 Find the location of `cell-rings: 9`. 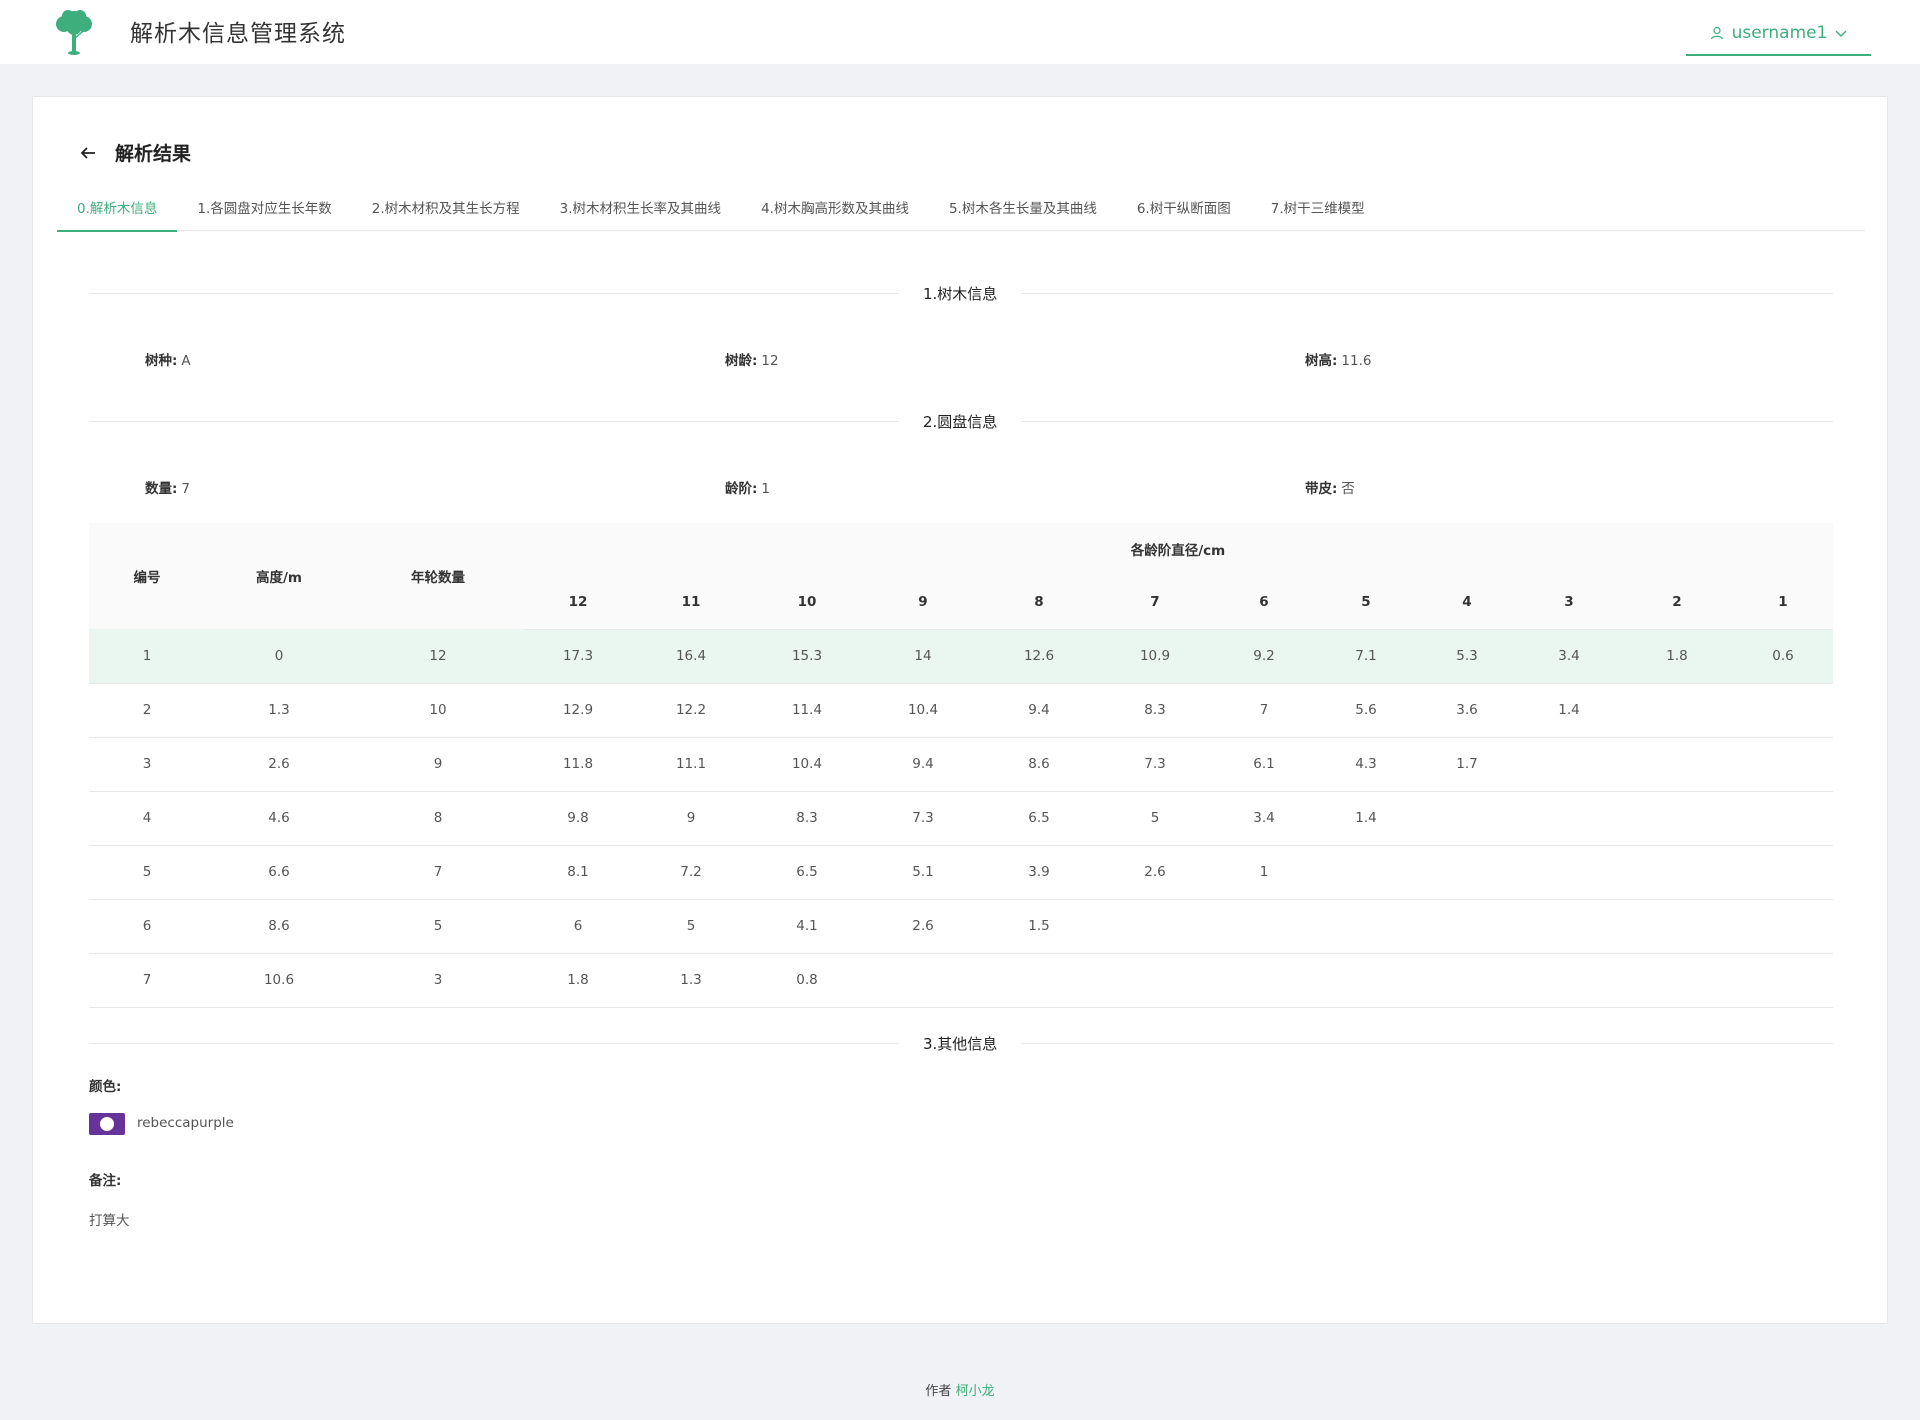

cell-rings: 9 is located at coordinates (438, 764).